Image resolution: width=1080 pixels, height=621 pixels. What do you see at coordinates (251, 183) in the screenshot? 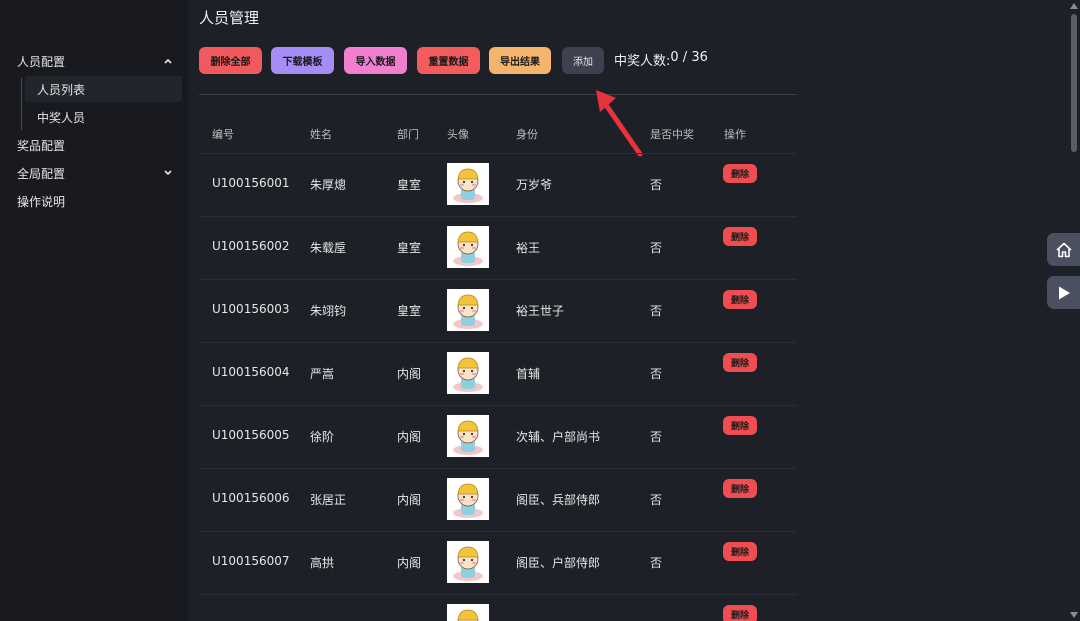
I see `cell-id: U100156001` at bounding box center [251, 183].